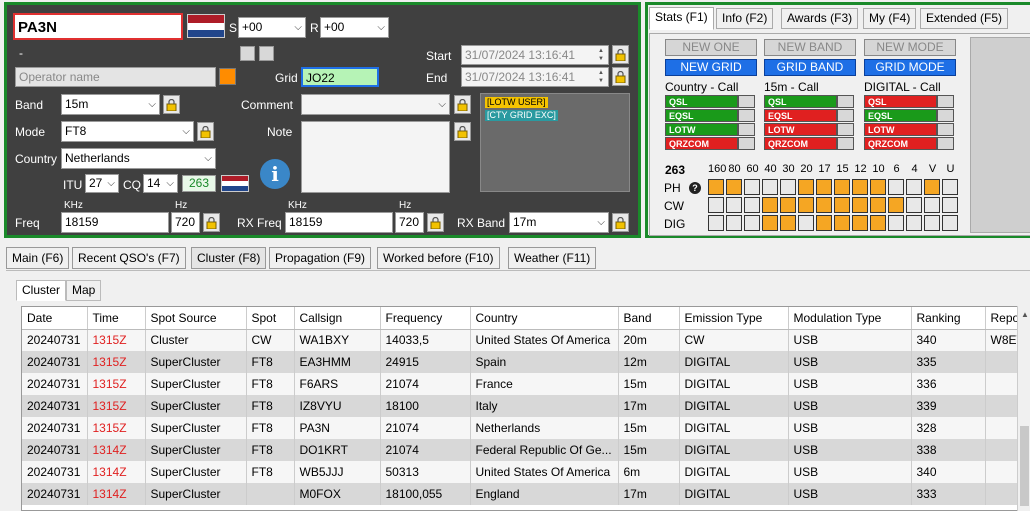 This screenshot has height=511, width=1030. Describe the element at coordinates (559, 222) in the screenshot. I see `rx-band-select: 17m ⌵` at that location.